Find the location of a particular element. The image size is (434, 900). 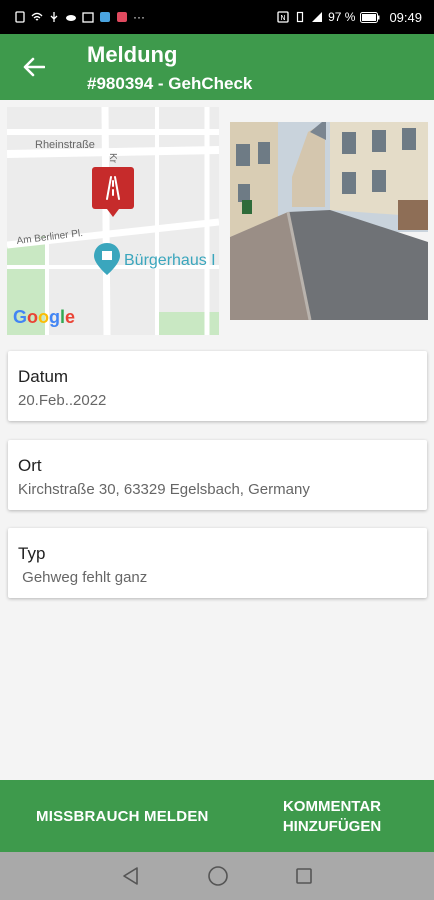

street-label-rheinstrasse: Rheinstraße is located at coordinates (65, 145).